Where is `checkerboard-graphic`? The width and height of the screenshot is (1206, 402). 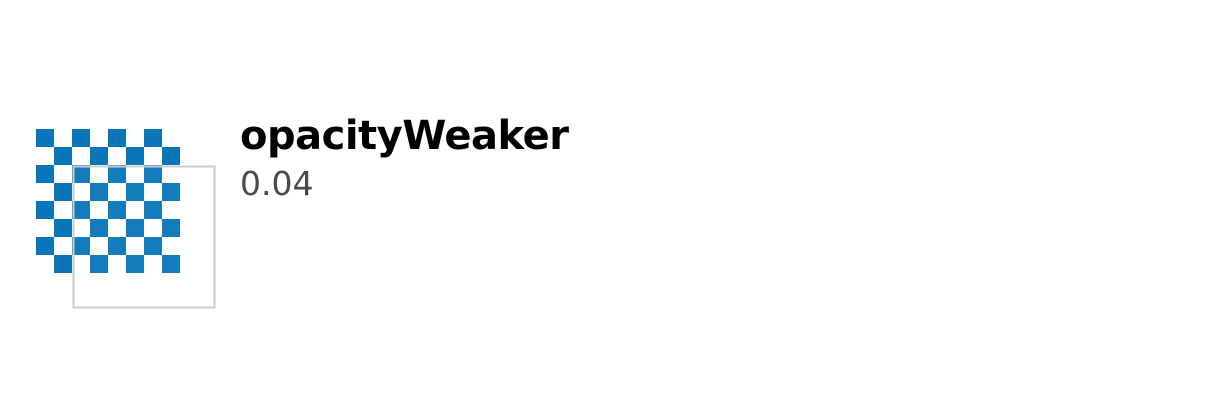 checkerboard-graphic is located at coordinates (126, 219).